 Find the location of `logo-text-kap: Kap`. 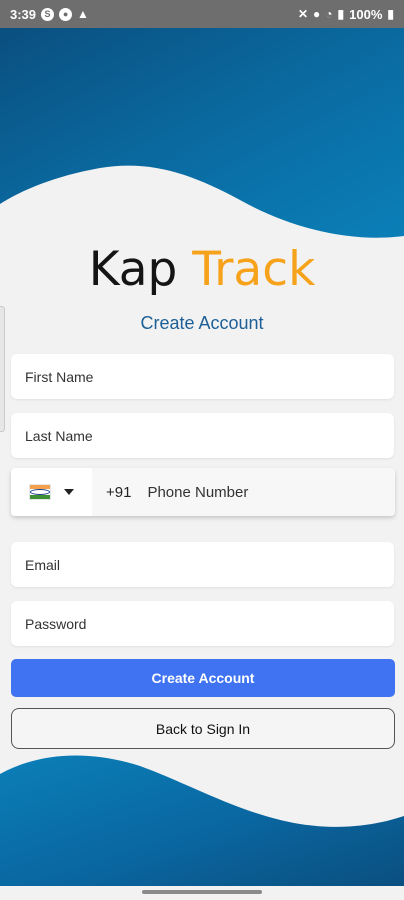

logo-text-kap: Kap is located at coordinates (133, 269).